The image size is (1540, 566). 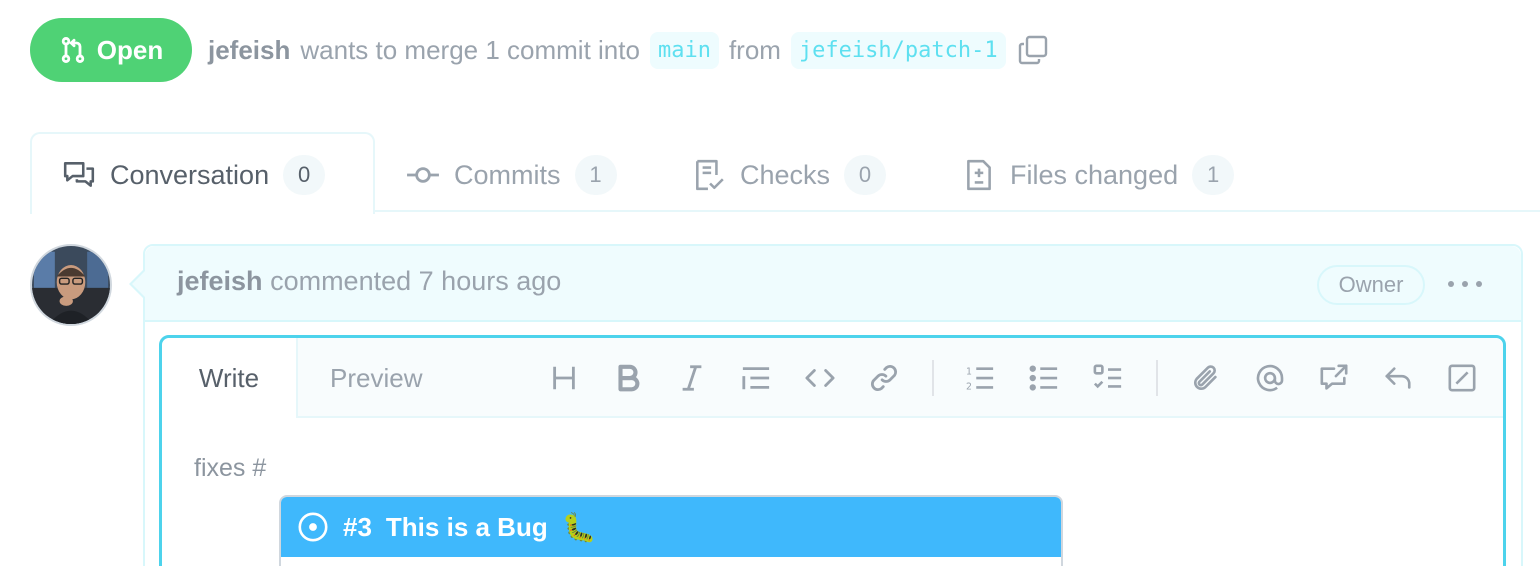 I want to click on file-diff-icon, so click(x=979, y=175).